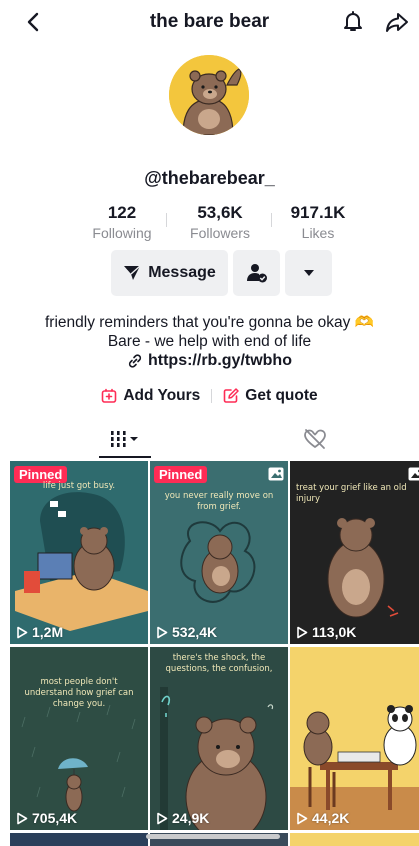  Describe the element at coordinates (231, 395) in the screenshot. I see `edit-icon` at that location.